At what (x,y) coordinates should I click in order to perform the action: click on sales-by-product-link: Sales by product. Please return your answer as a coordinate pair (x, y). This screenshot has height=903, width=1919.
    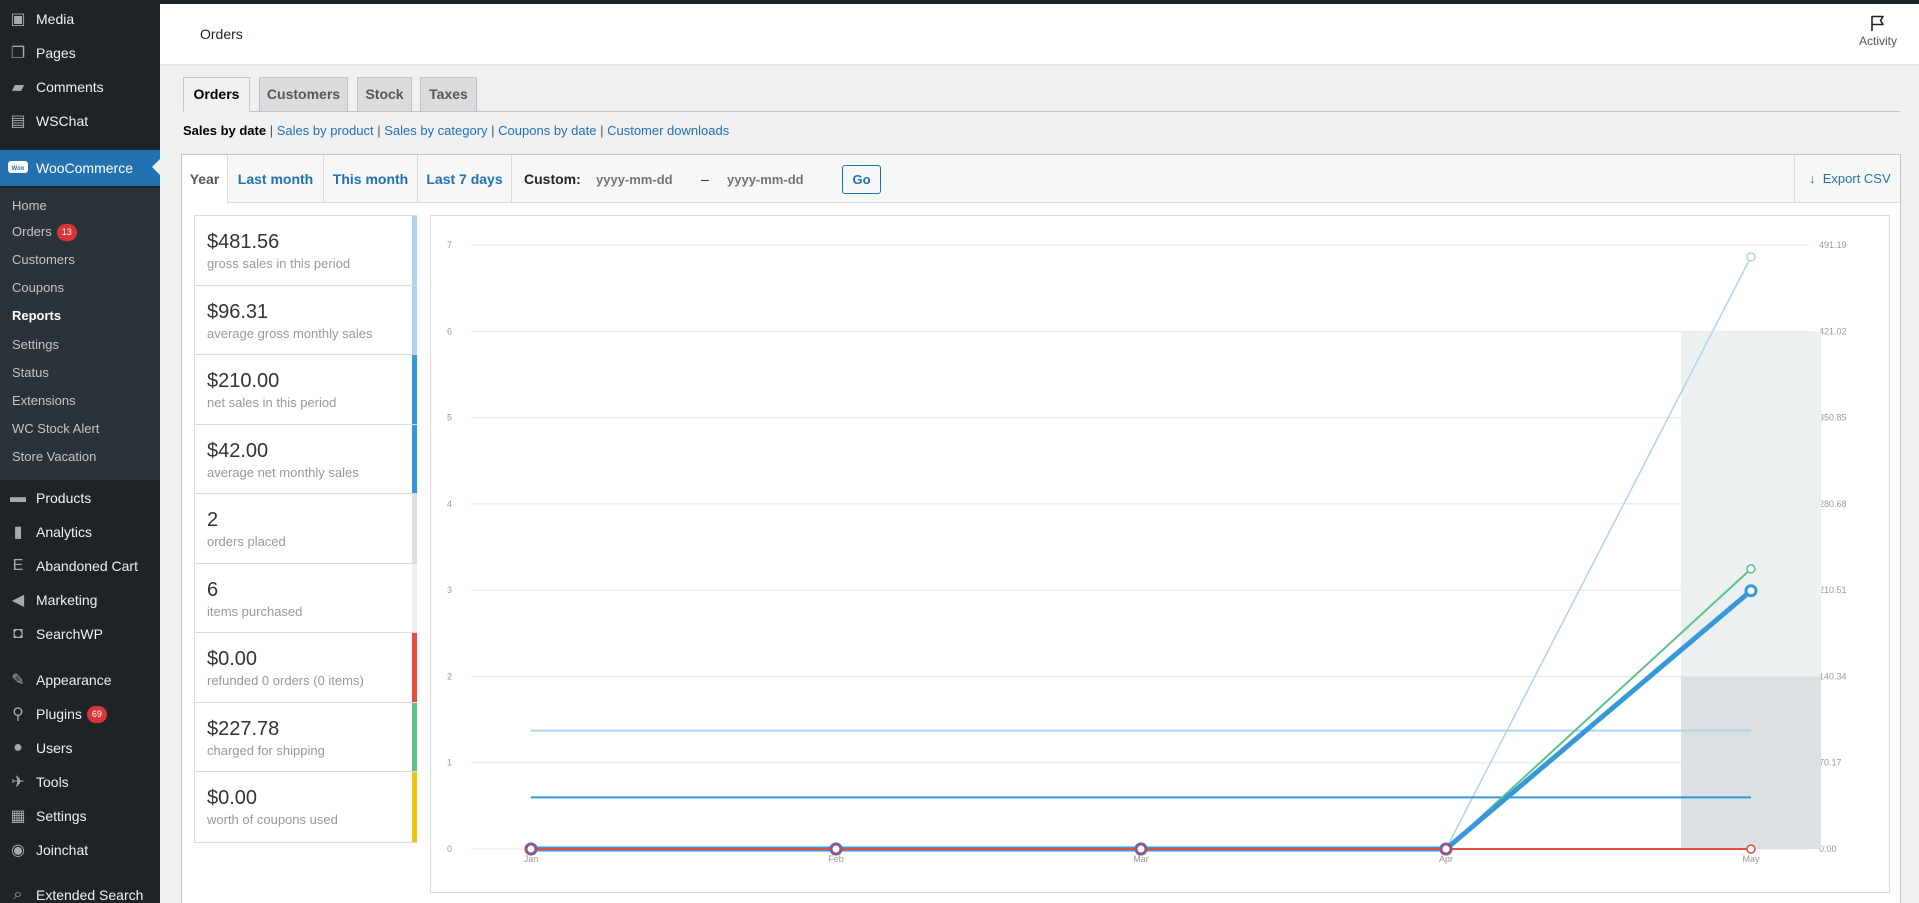
    Looking at the image, I should click on (325, 130).